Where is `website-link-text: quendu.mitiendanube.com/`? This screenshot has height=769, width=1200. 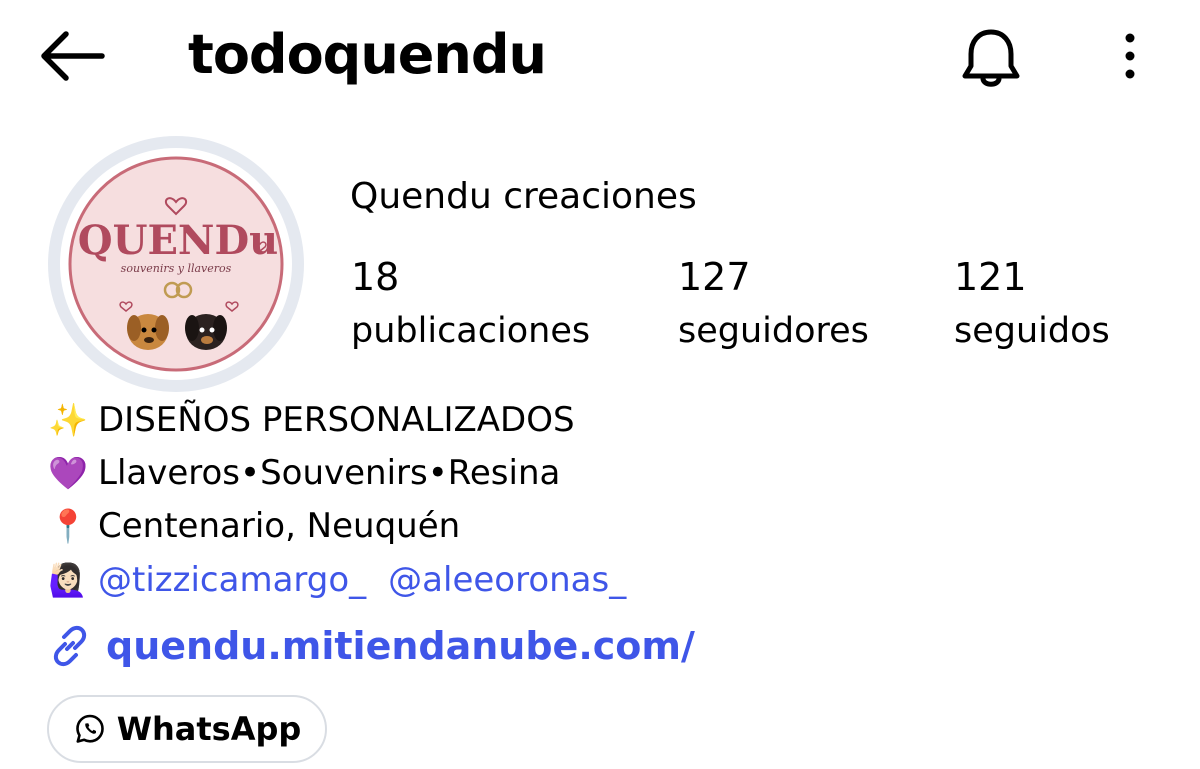 website-link-text: quendu.mitiendanube.com/ is located at coordinates (400, 646).